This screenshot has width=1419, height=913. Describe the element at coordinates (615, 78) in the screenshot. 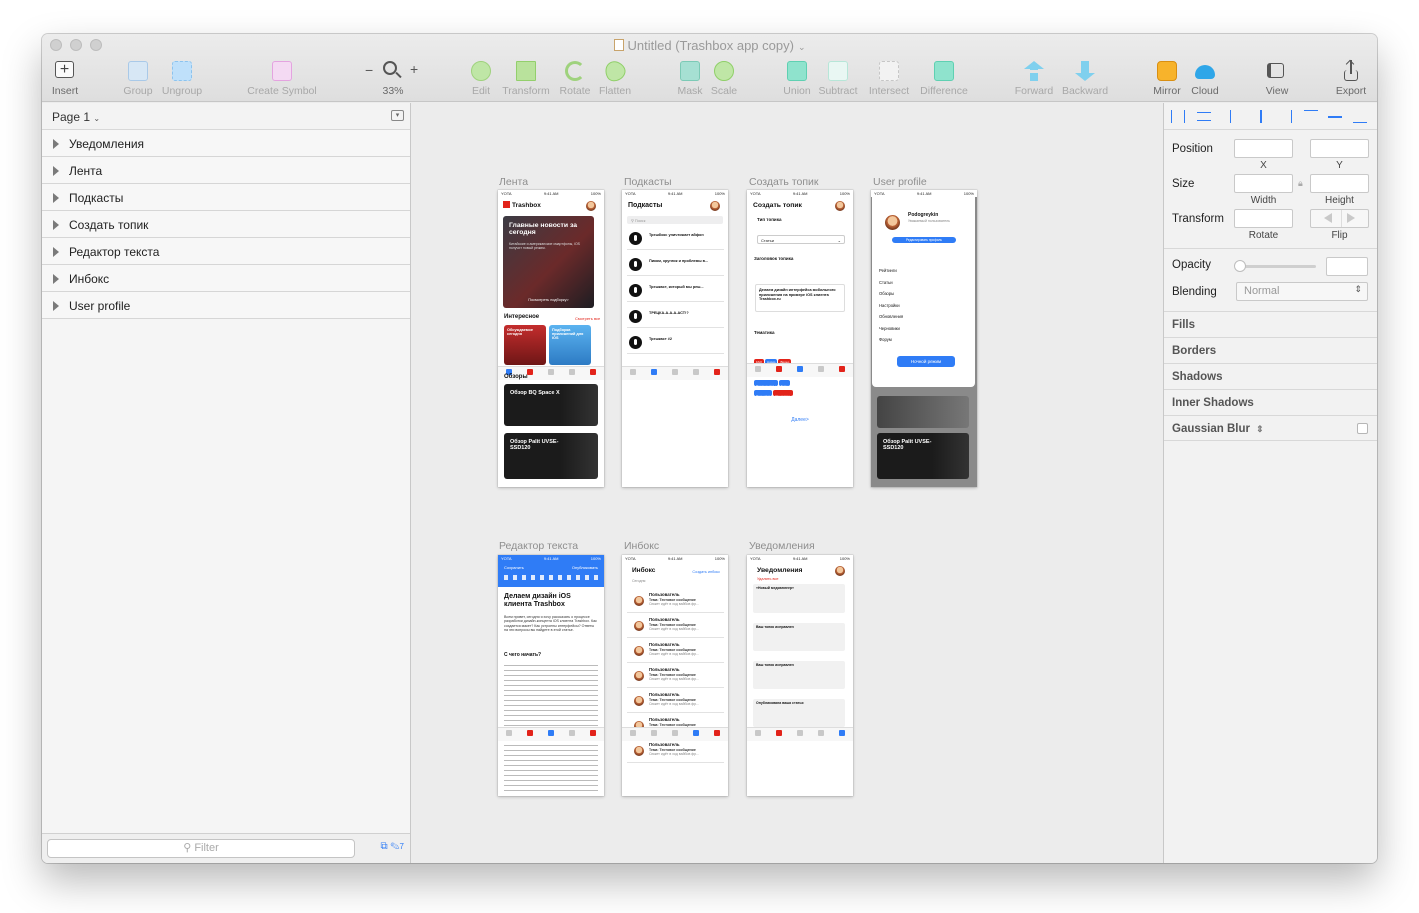

I see `flatten-button: Flatten` at that location.